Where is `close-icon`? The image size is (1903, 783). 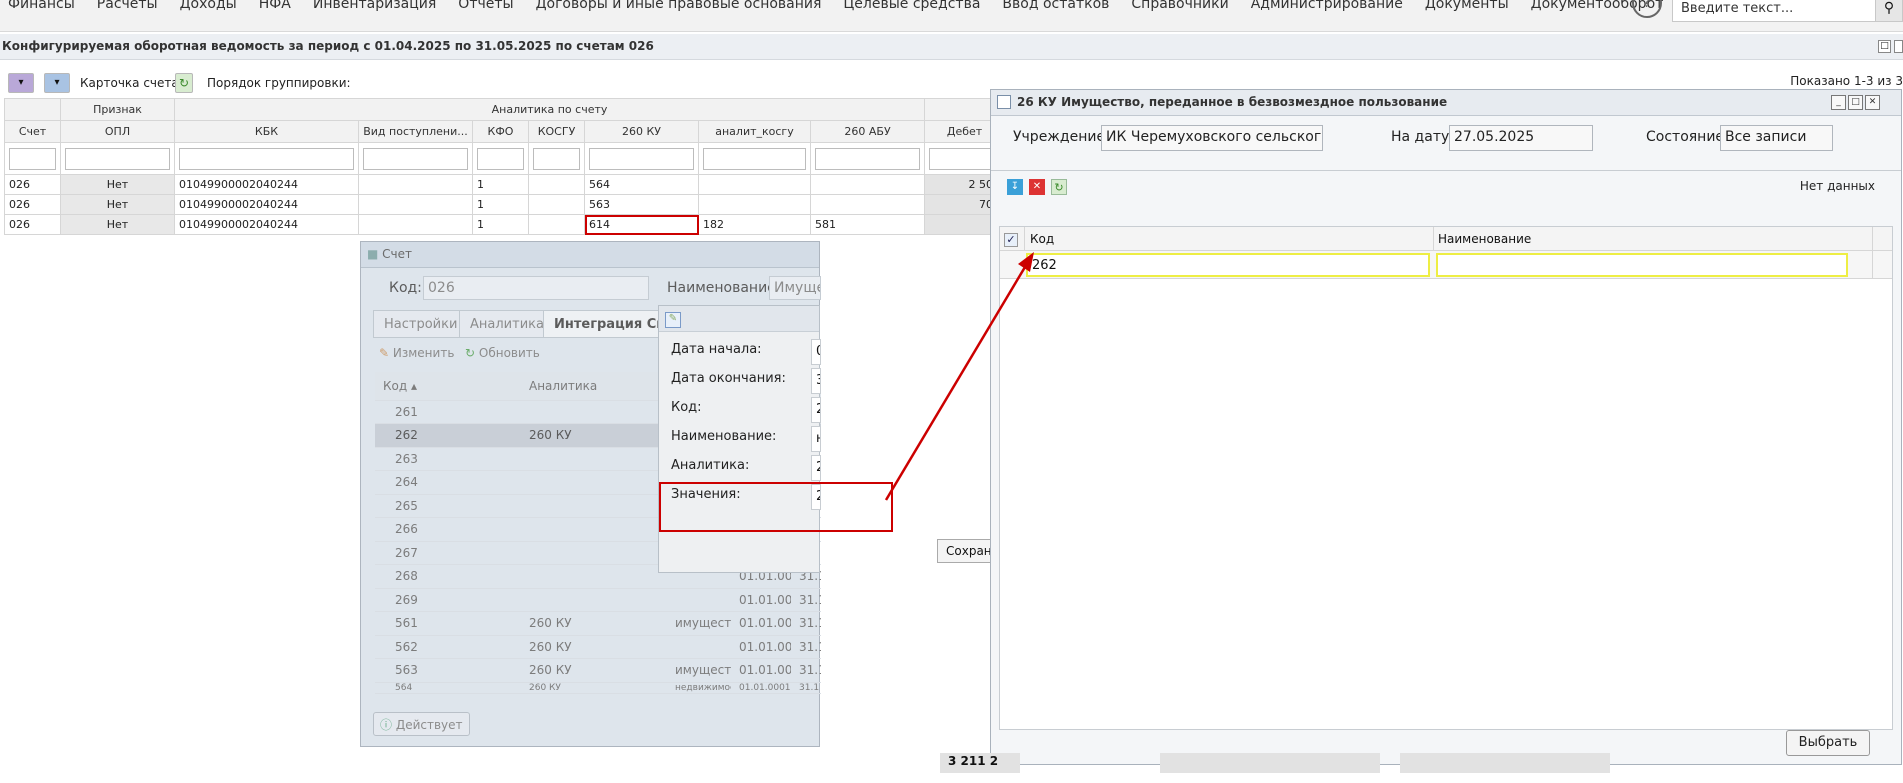
close-icon is located at coordinates (1898, 46).